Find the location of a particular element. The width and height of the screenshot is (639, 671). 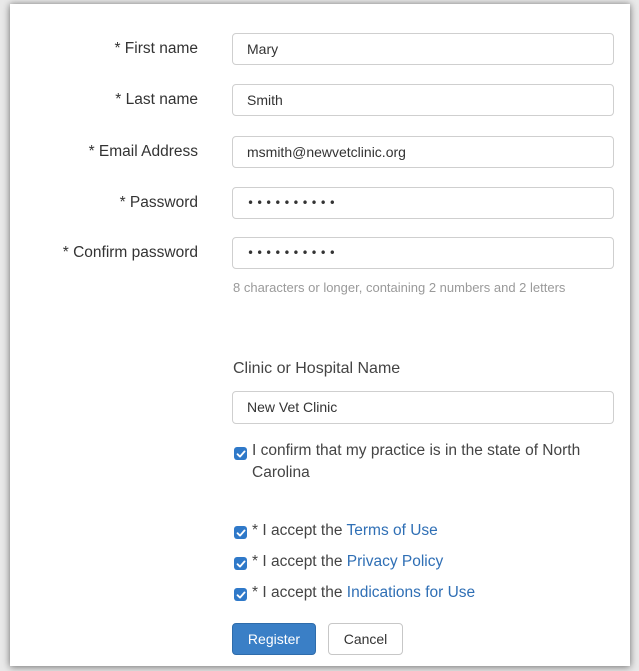

terms-checkbox is located at coordinates (240, 532).